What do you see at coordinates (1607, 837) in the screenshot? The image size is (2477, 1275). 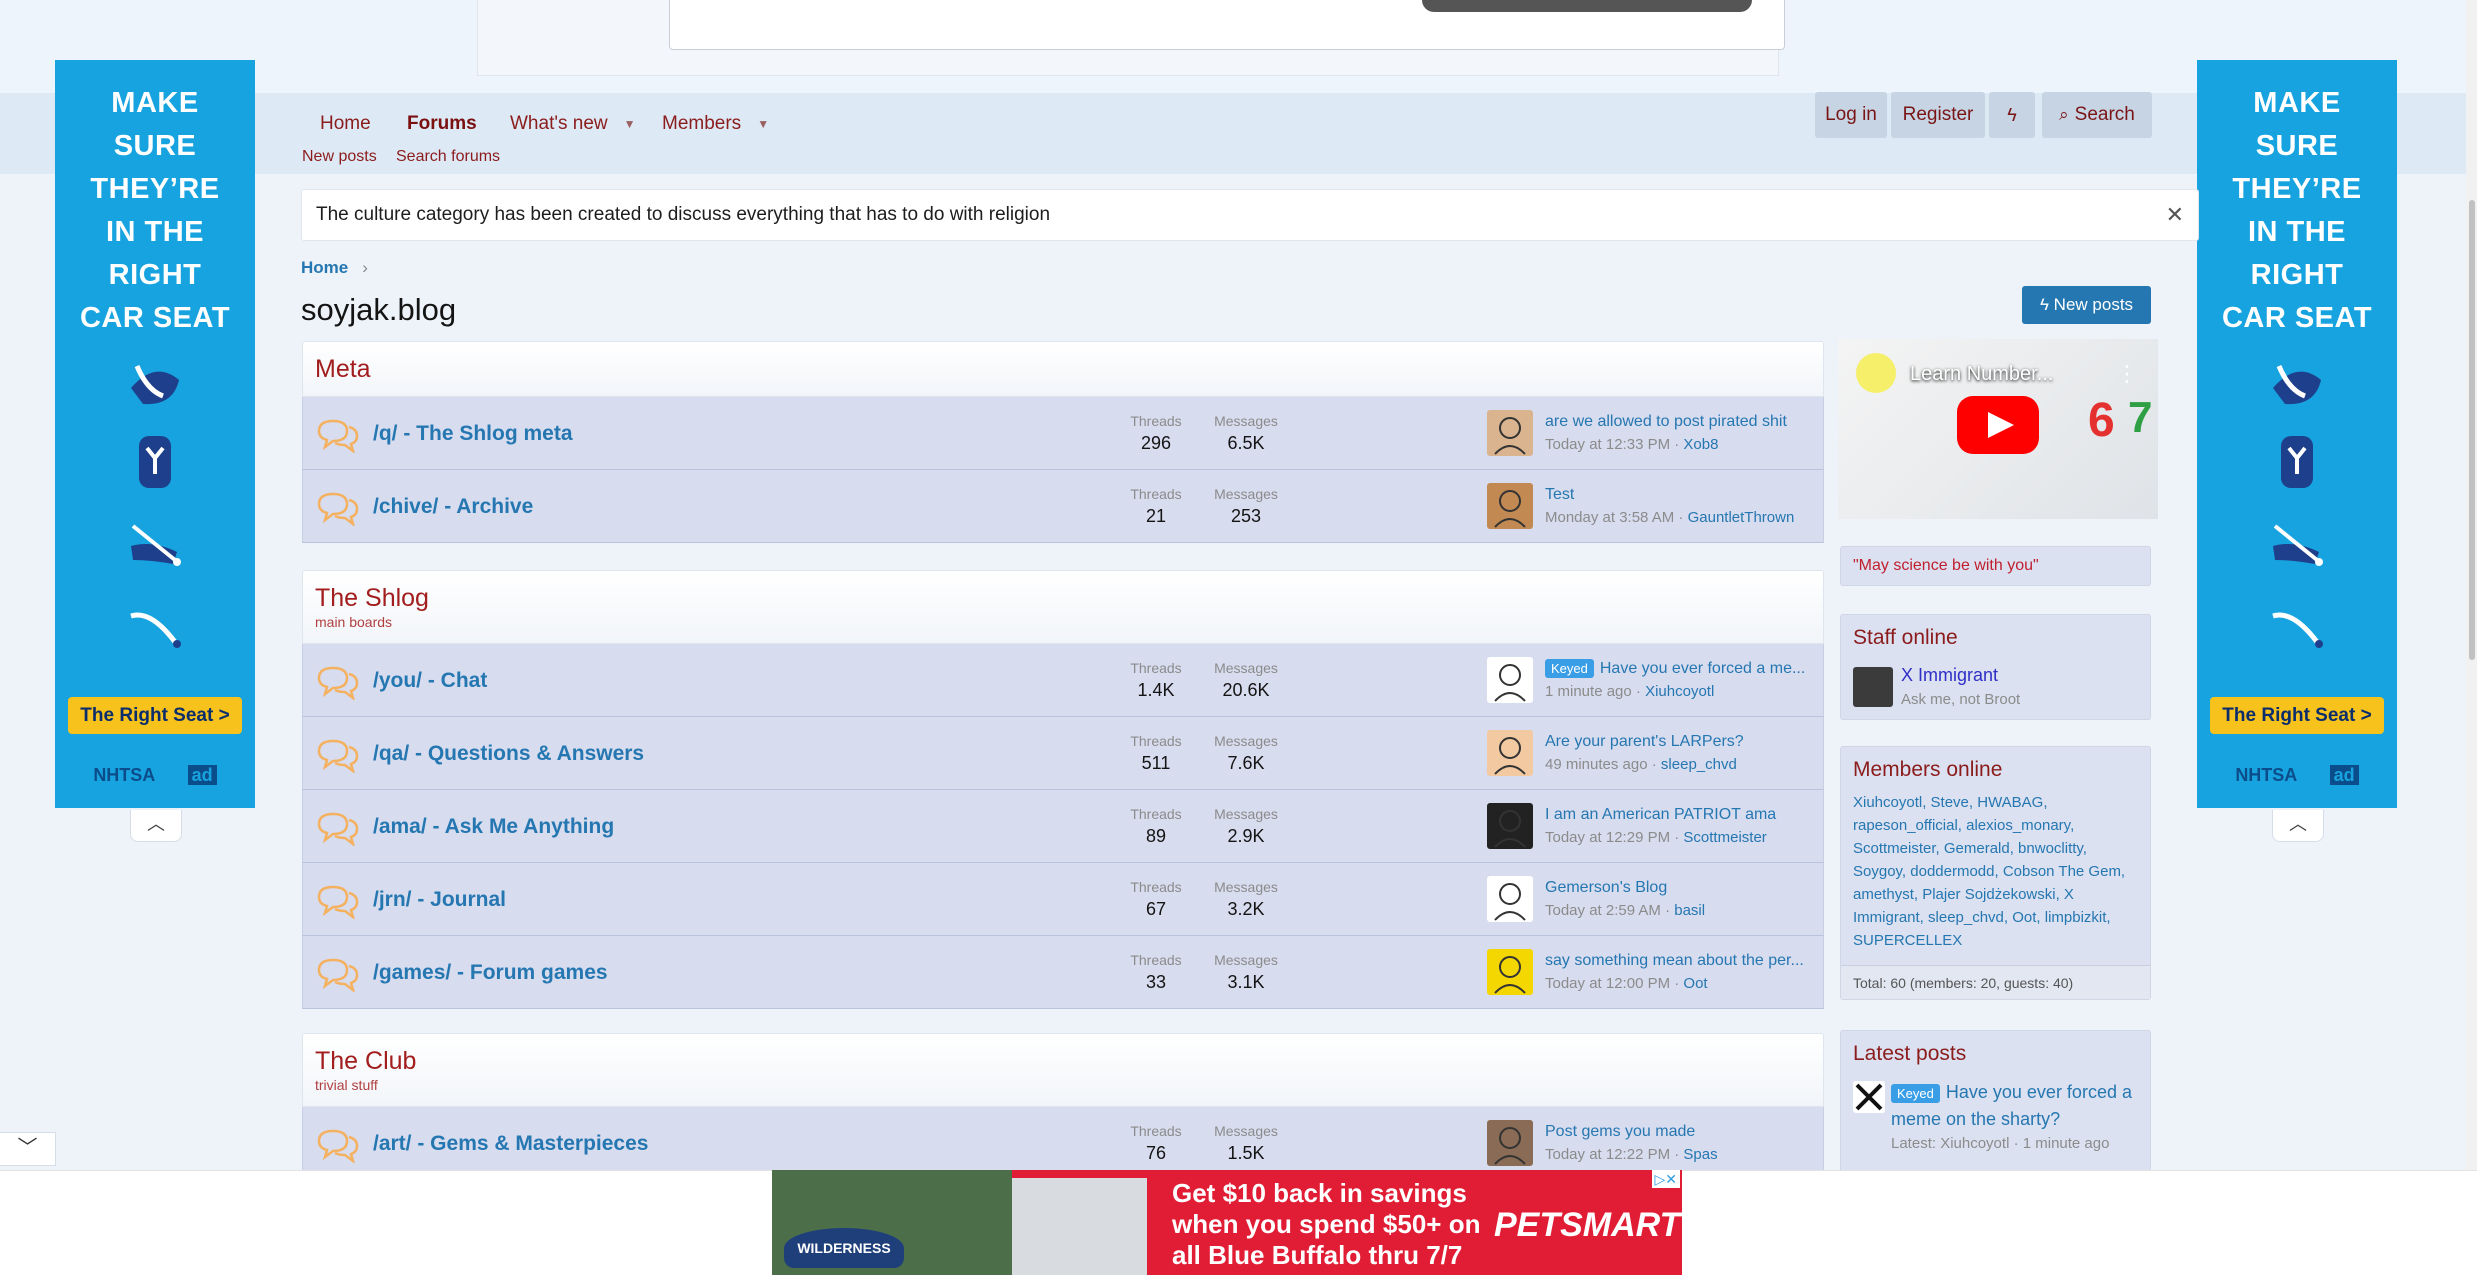 I see `last-post-time: Today at 12:29 PM` at bounding box center [1607, 837].